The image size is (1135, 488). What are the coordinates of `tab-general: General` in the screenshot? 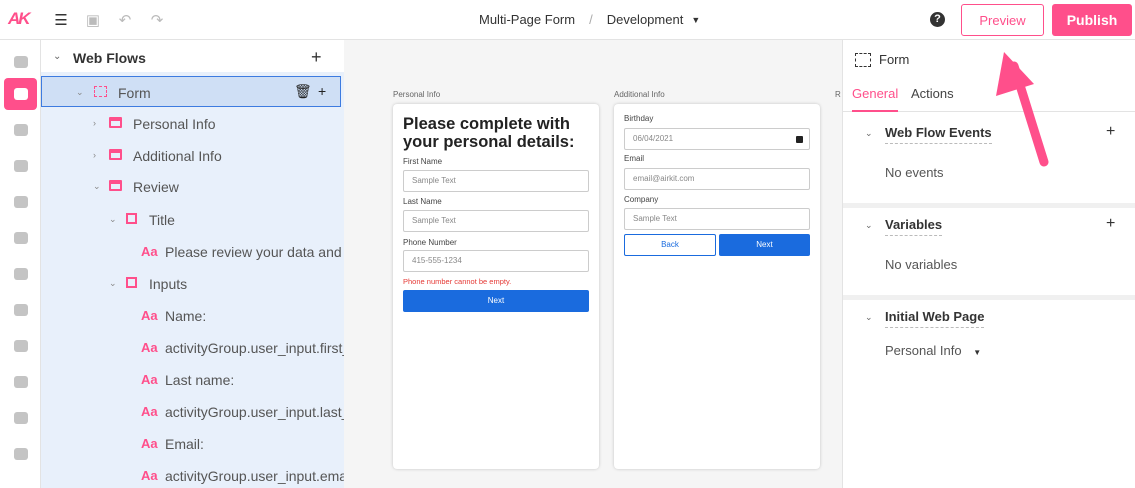 It's located at (875, 99).